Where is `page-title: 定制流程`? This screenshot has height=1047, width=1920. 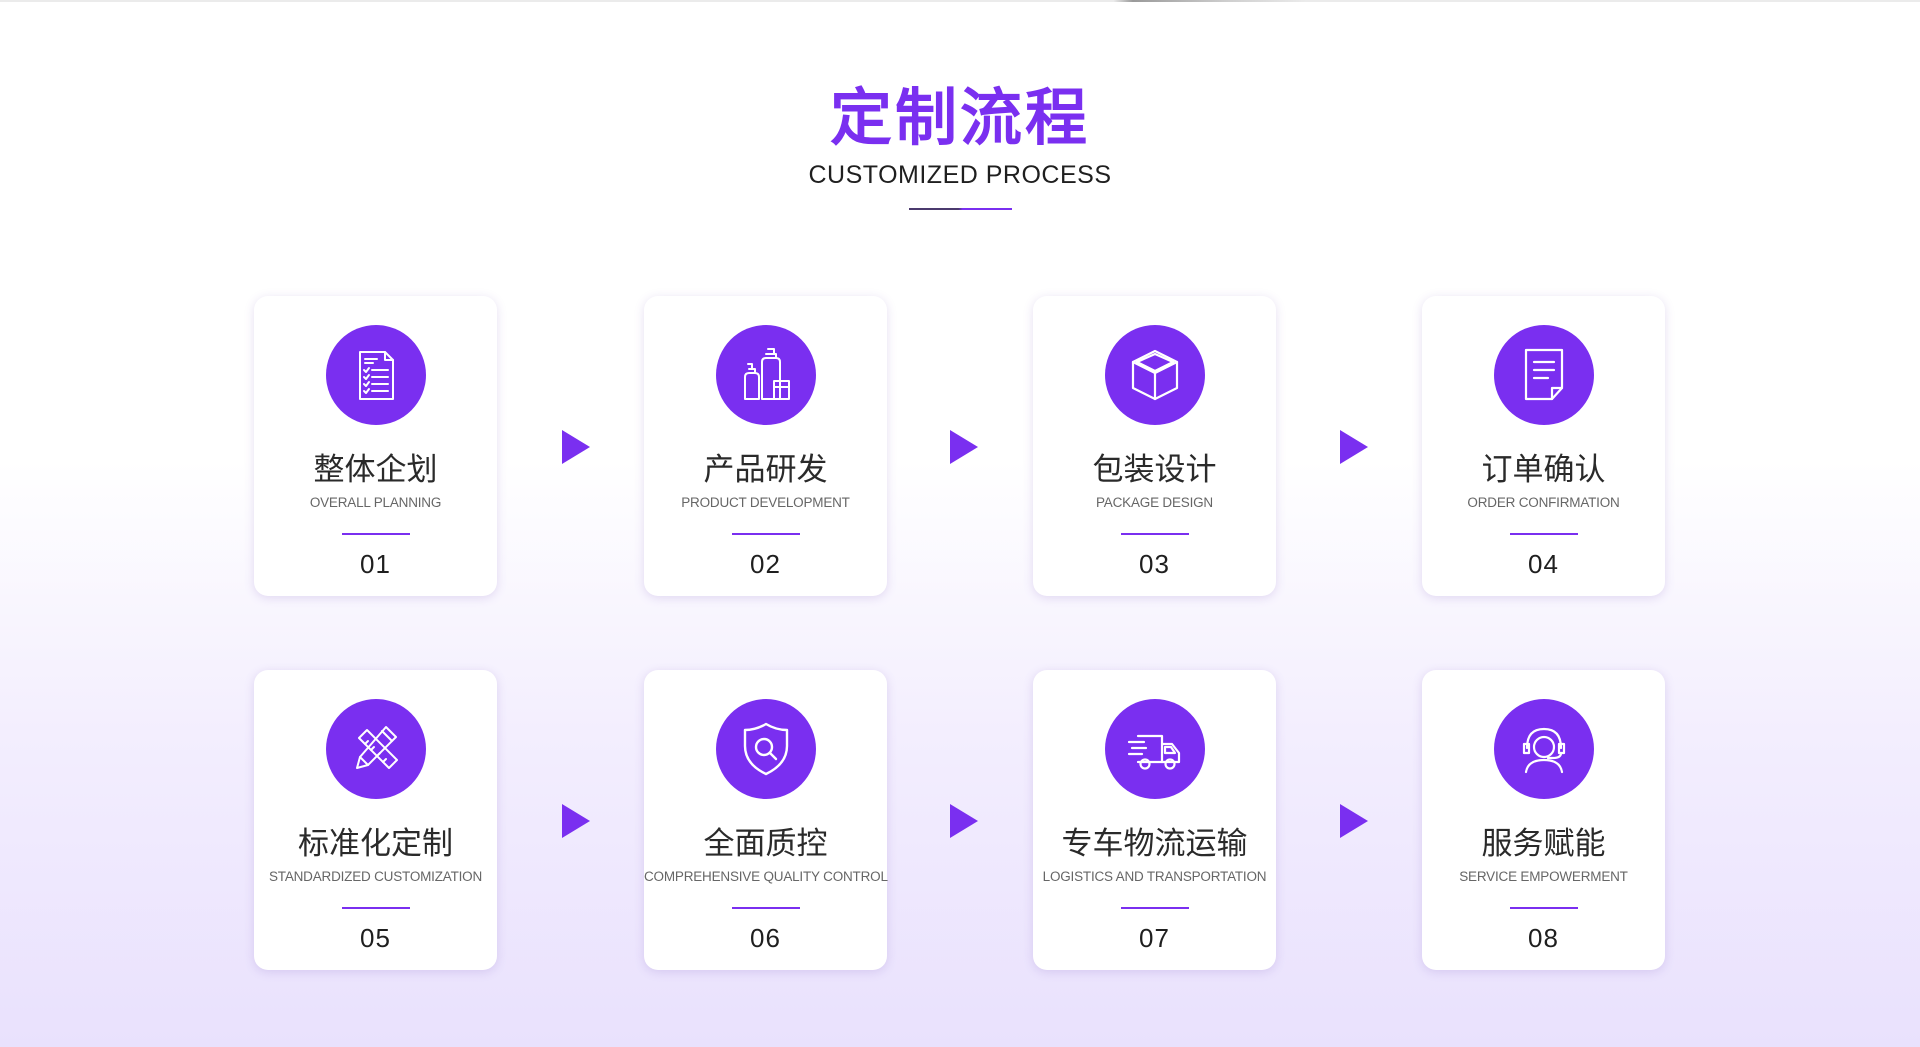 page-title: 定制流程 is located at coordinates (959, 117).